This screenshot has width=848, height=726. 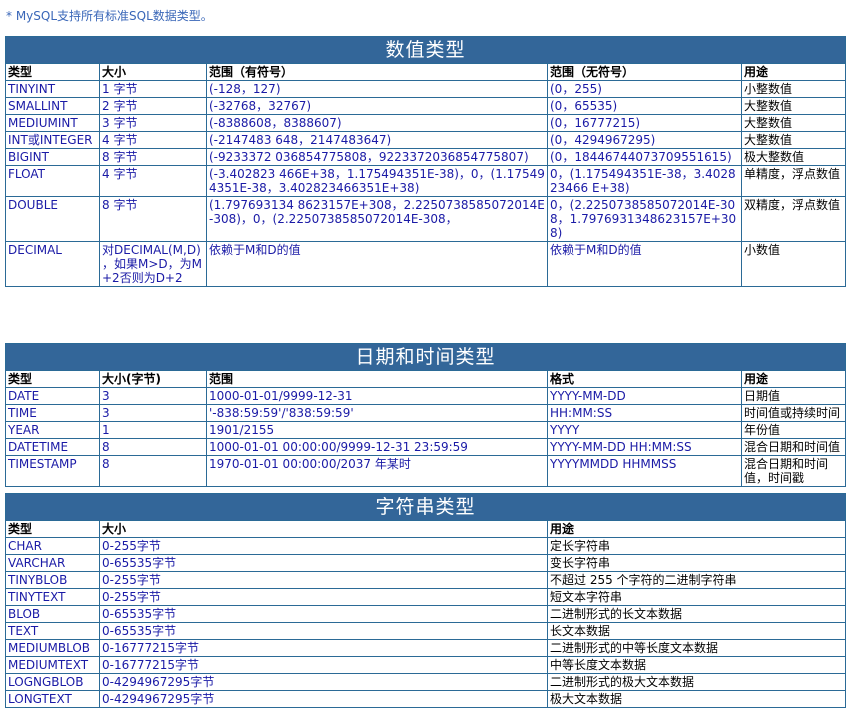 What do you see at coordinates (793, 430) in the screenshot?
I see `usage-cell: 年份值` at bounding box center [793, 430].